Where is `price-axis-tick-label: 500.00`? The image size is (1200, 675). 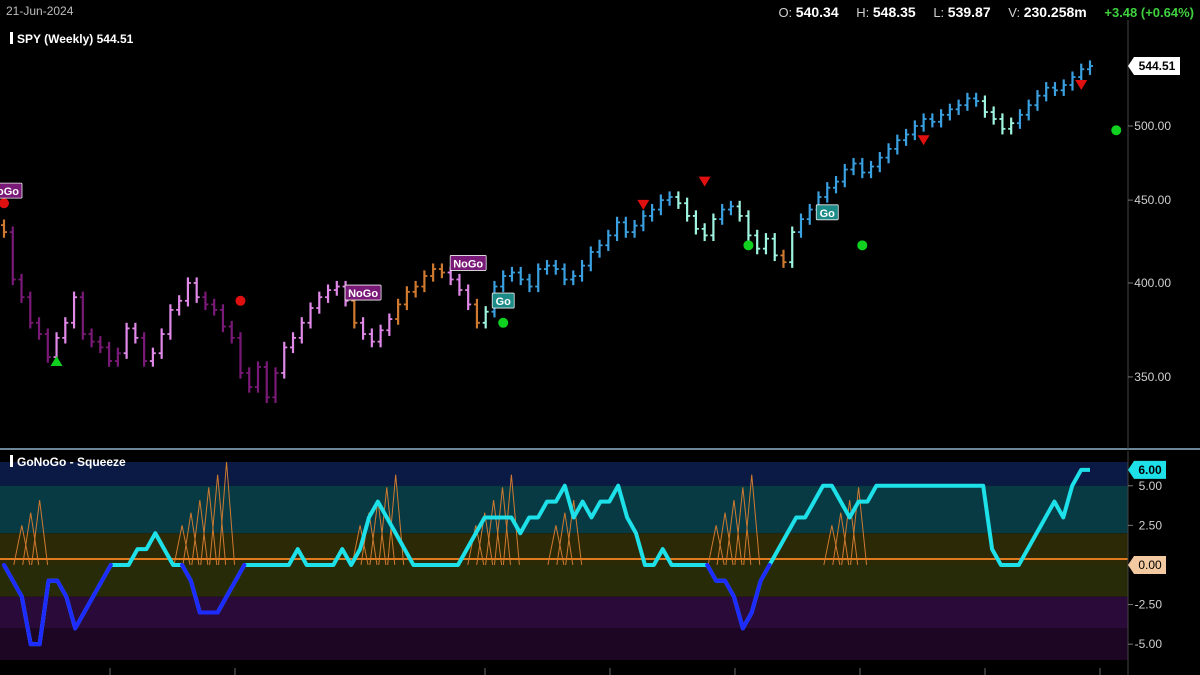 price-axis-tick-label: 500.00 is located at coordinates (1152, 126).